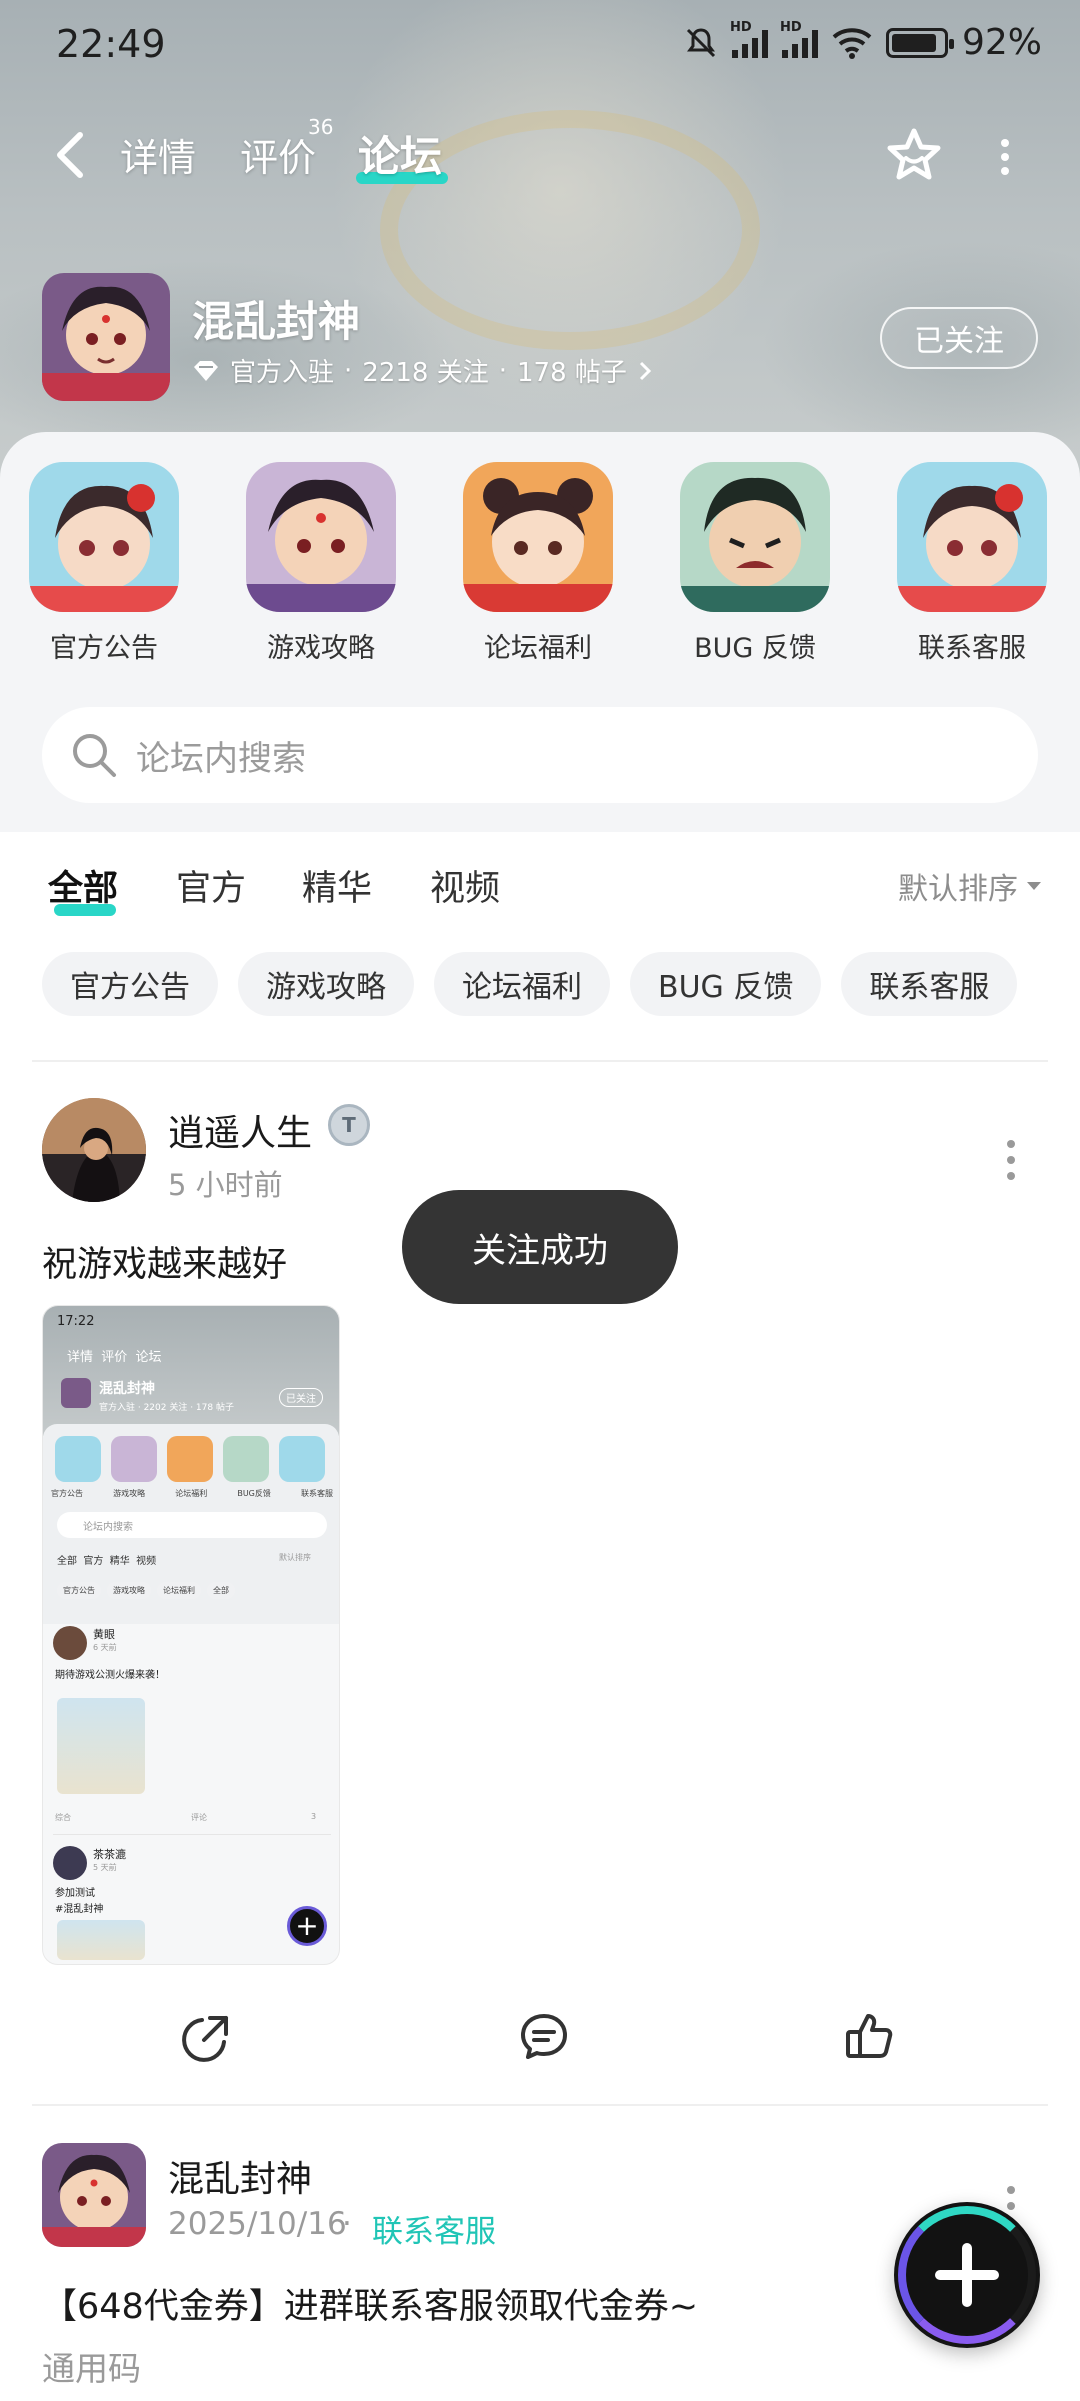 This screenshot has width=1080, height=2401. Describe the element at coordinates (755, 648) in the screenshot. I see `section-label: BUG 反馈` at that location.